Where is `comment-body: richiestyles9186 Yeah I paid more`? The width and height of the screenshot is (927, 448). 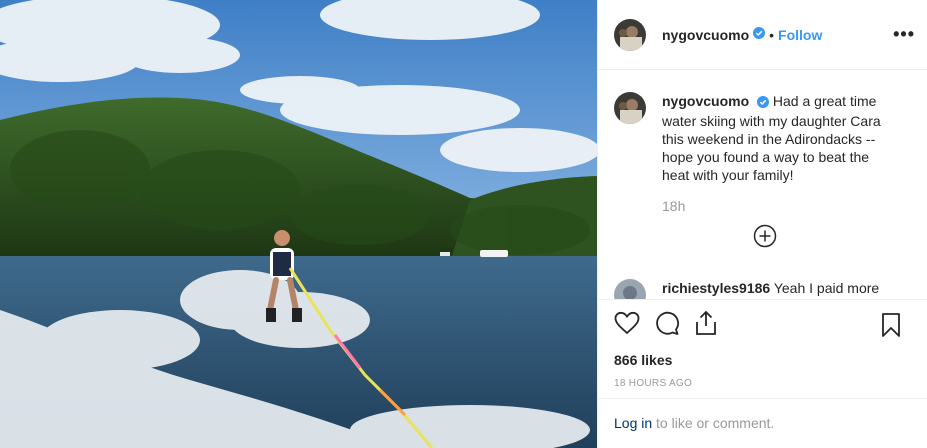
comment-body: richiestyles9186 Yeah I paid more is located at coordinates (774, 289).